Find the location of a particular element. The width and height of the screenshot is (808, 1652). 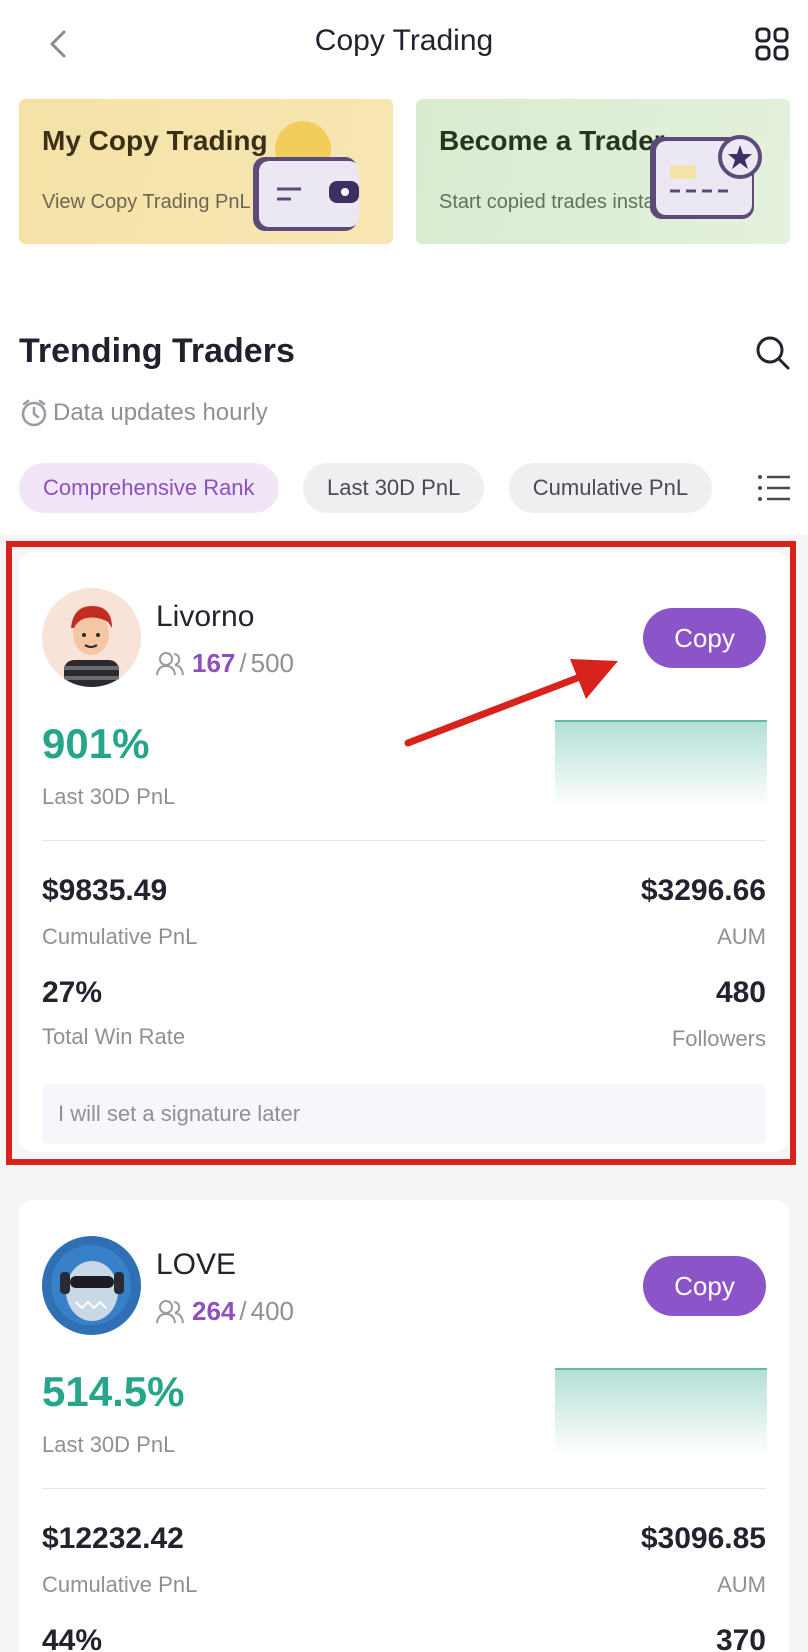

current-copiers: 264 is located at coordinates (214, 1311).